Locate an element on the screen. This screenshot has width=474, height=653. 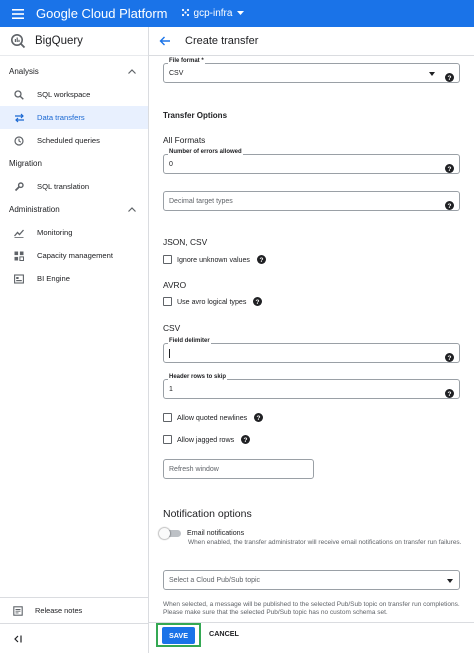
ignore-unknown-values-option: Ignore unknown values ? is located at coordinates (214, 259).